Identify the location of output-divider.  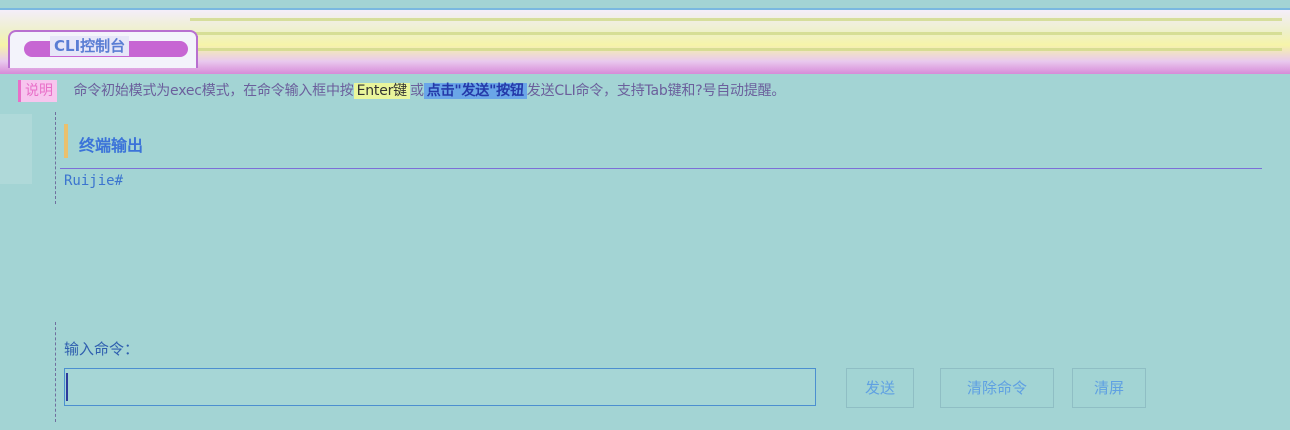
(661, 168).